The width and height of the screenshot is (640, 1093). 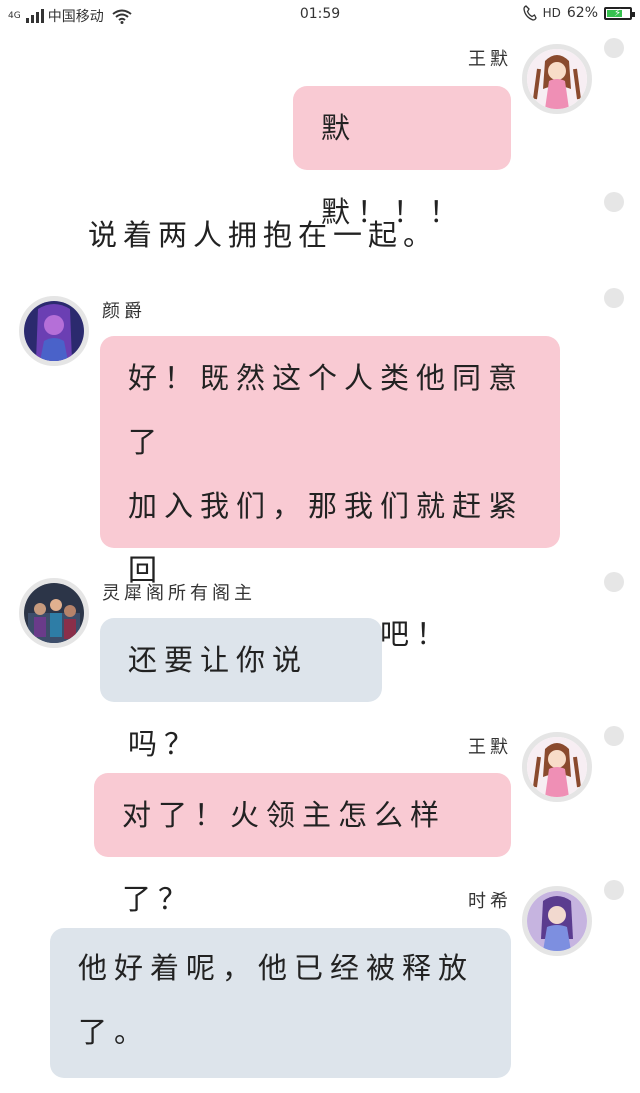 I want to click on sender-name: 时希, so click(x=490, y=901).